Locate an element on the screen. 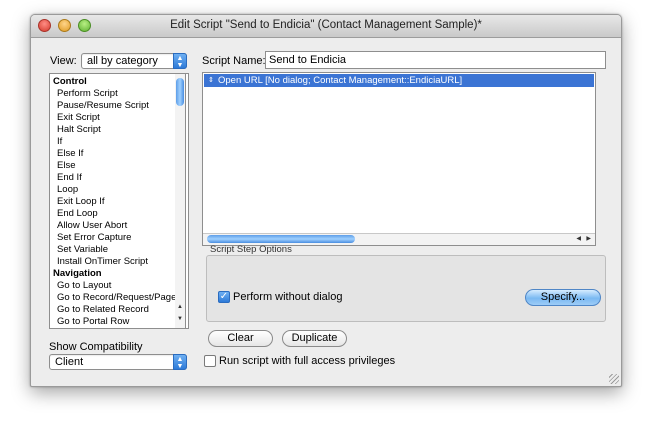 This screenshot has width=650, height=425. scroll-up-arrow-icon: ▲ is located at coordinates (180, 307).